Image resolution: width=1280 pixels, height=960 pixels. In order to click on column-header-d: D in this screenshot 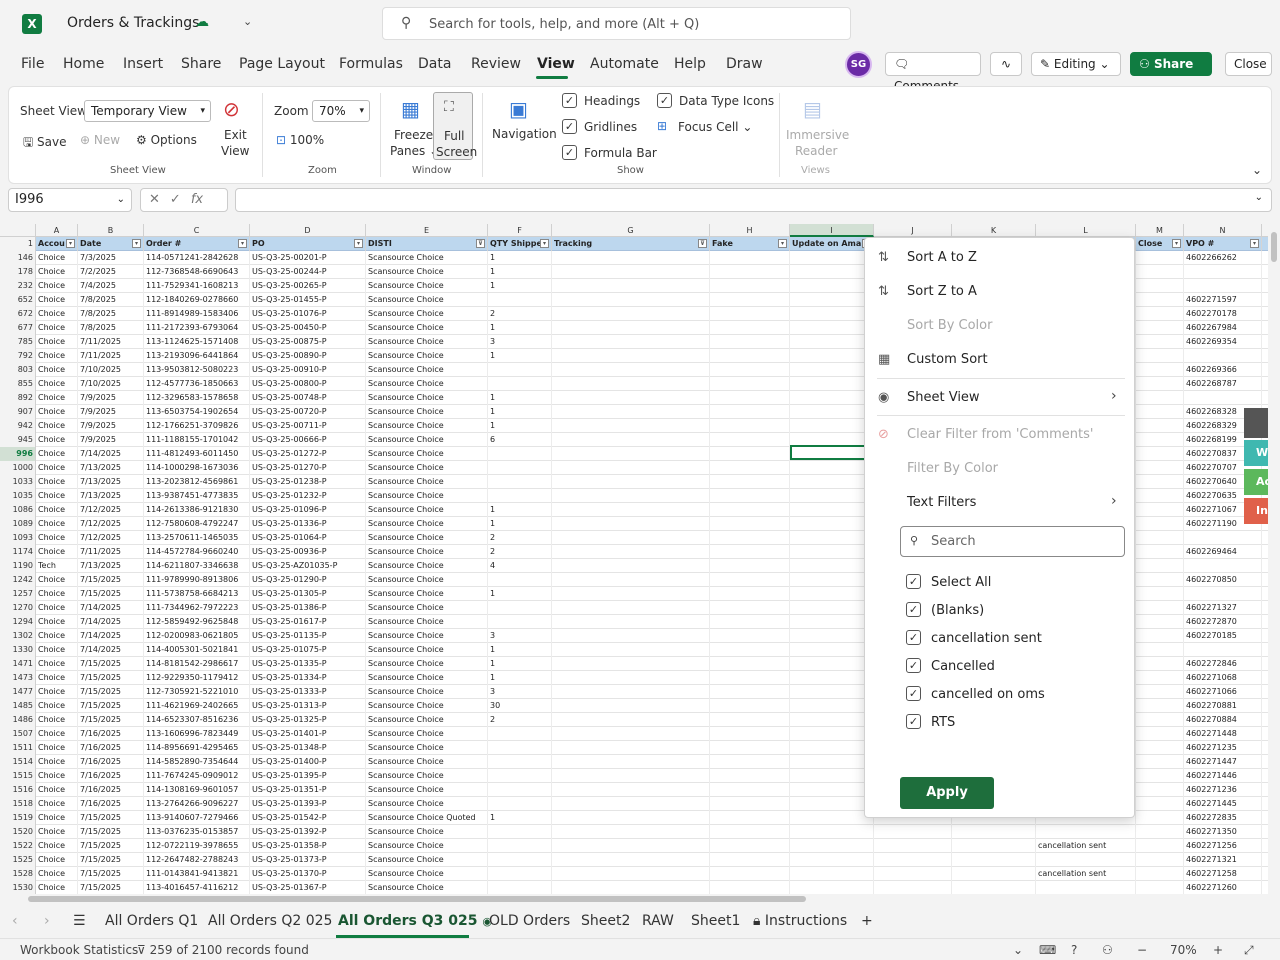, I will do `click(308, 230)`.